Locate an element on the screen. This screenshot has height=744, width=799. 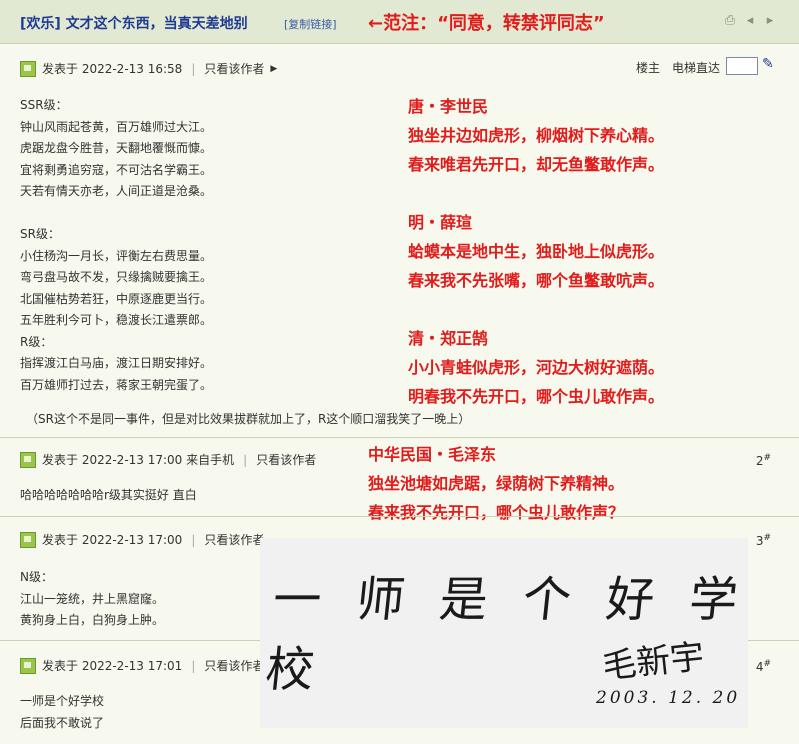
go-floor-icon: ✎ is located at coordinates (768, 64).